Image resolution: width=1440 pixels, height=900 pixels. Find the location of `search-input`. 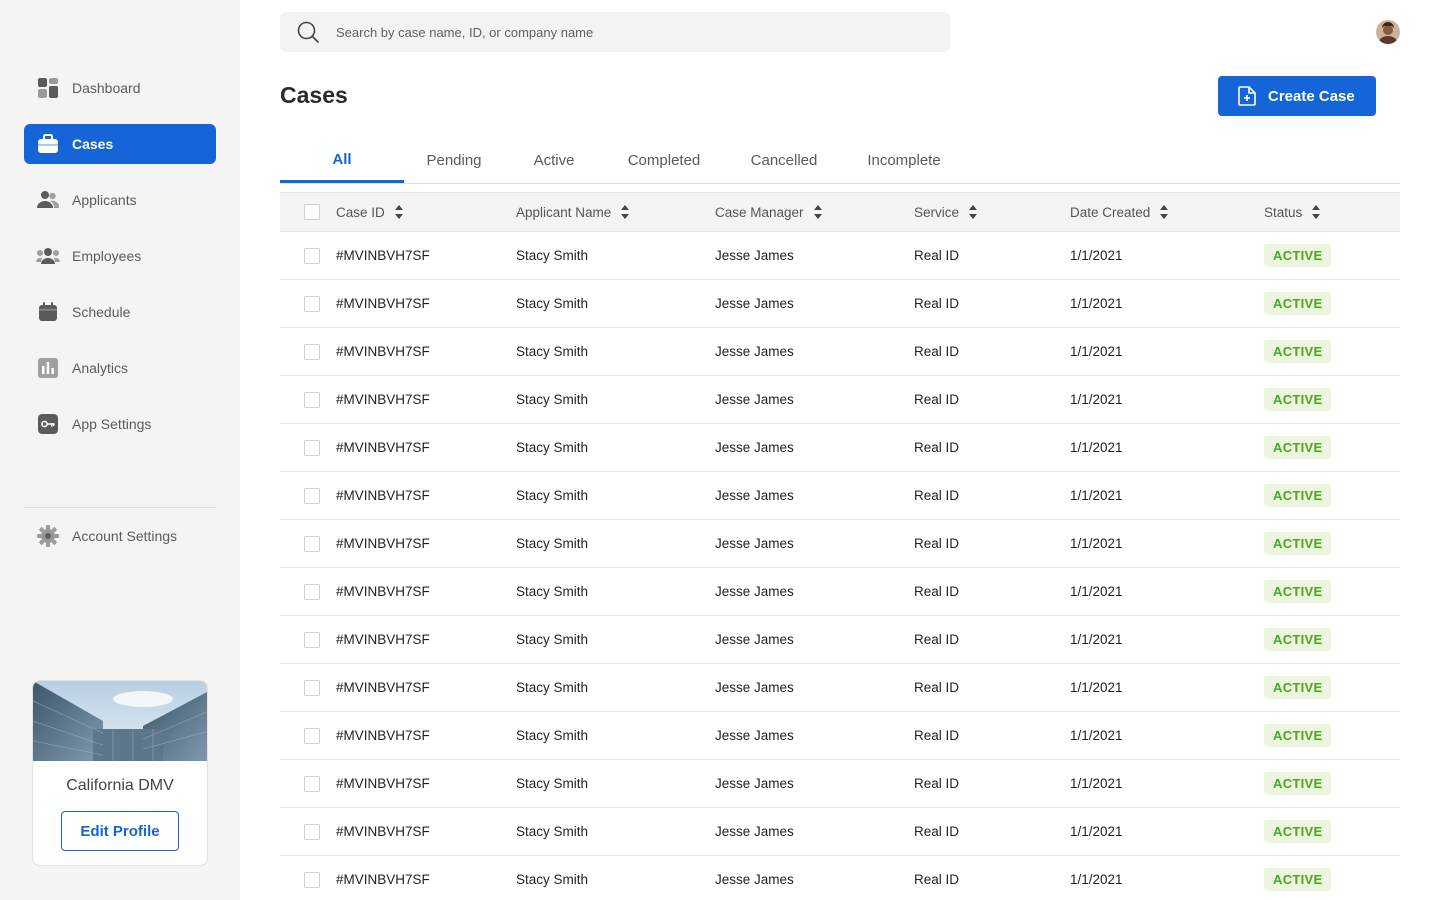

search-input is located at coordinates (626, 32).